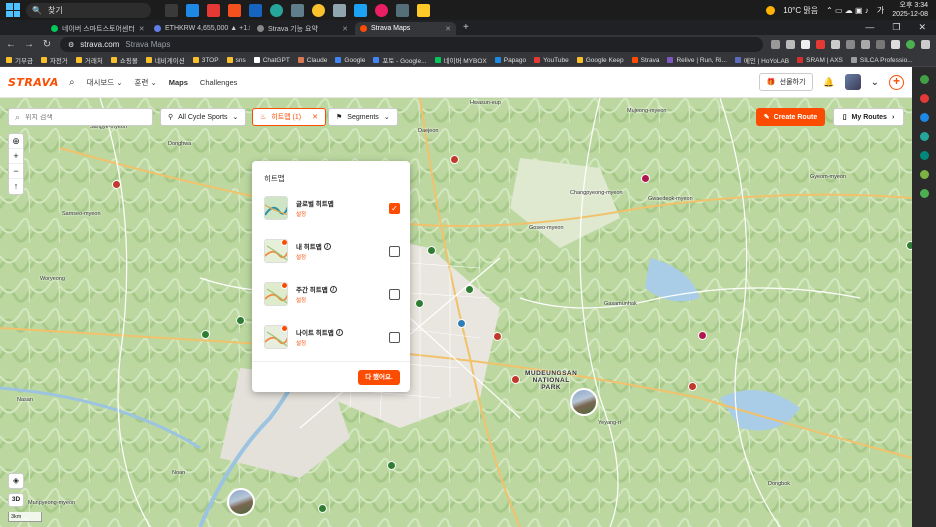 This screenshot has width=936, height=527. I want to click on bookmark-item: sns, so click(236, 60).